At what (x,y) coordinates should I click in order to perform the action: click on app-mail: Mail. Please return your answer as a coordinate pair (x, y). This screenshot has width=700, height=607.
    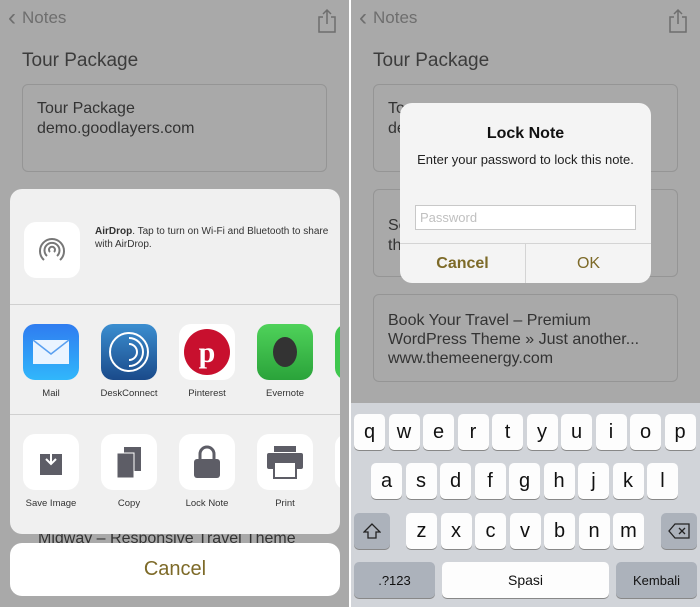
    Looking at the image, I should click on (51, 361).